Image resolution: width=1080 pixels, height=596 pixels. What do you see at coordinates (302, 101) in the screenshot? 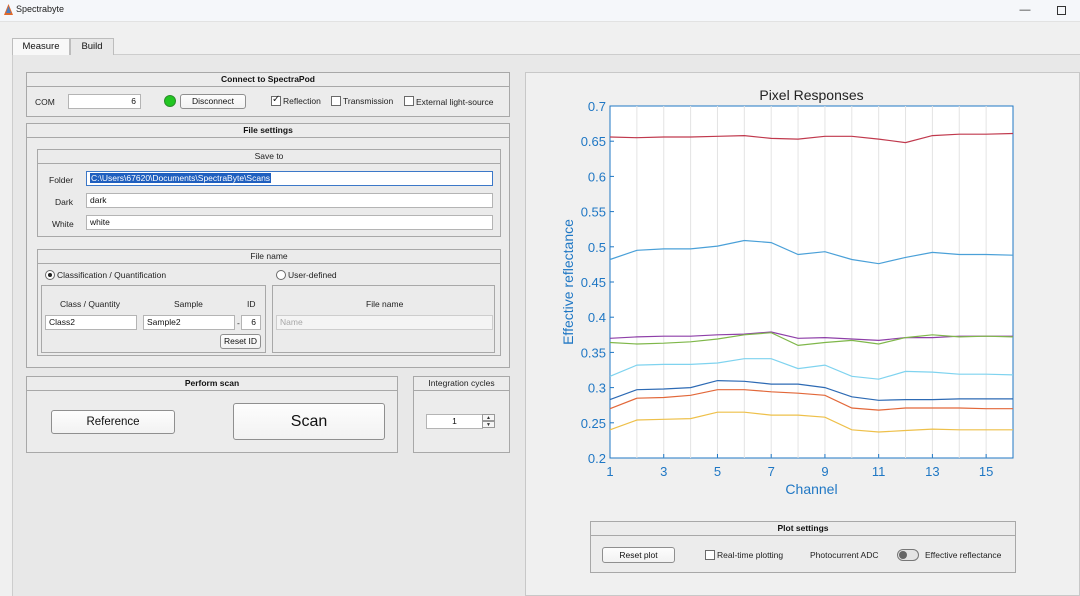
I see `reflection-label: Reflection` at bounding box center [302, 101].